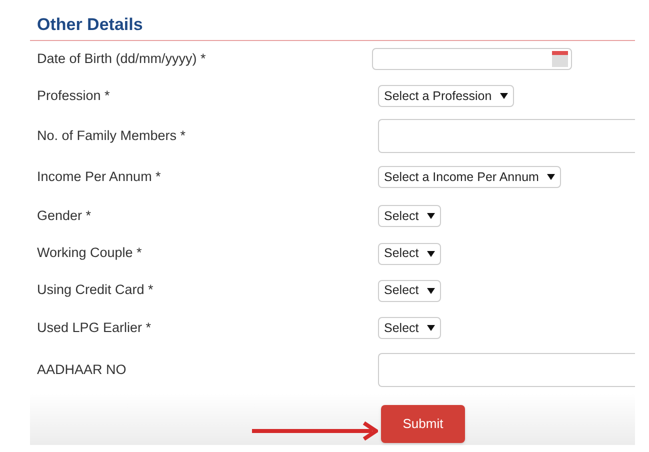 Image resolution: width=649 pixels, height=452 pixels. I want to click on field-label: Gender *, so click(64, 215).